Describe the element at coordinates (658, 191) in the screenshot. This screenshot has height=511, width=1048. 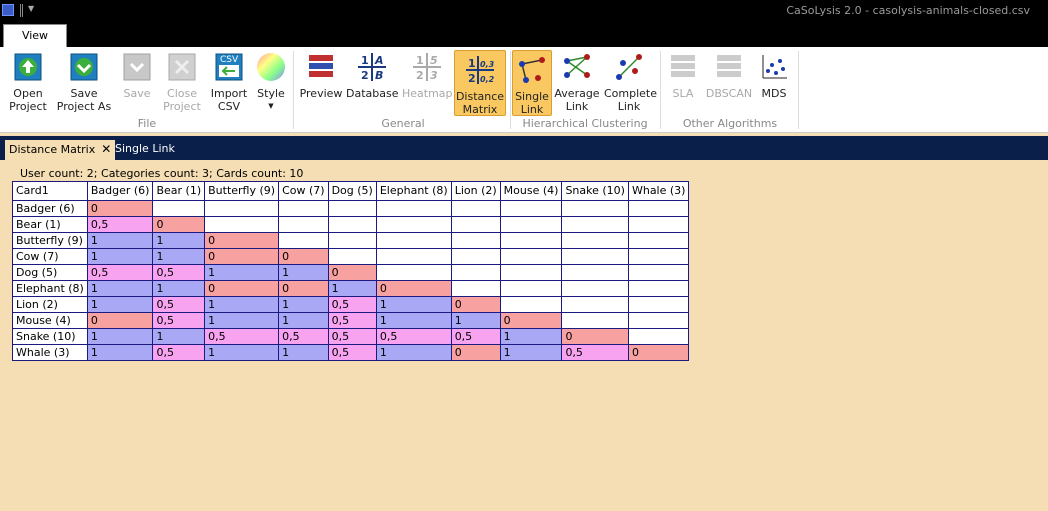
I see `column-header: Whale (3)` at that location.